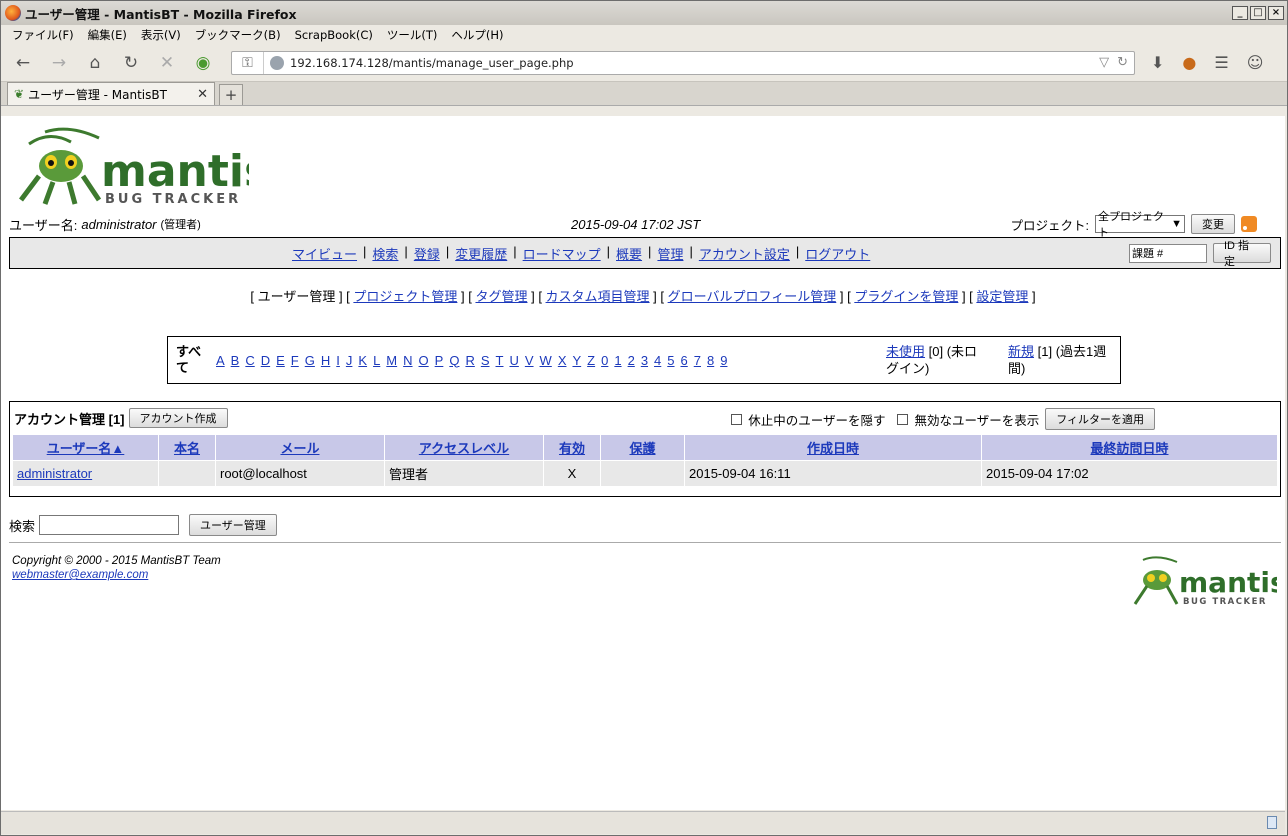  I want to click on create-account-button: アカウント作成, so click(178, 418).